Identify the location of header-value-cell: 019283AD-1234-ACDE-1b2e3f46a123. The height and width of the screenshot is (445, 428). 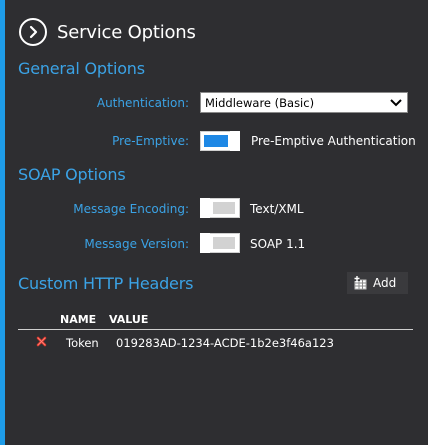
(225, 343).